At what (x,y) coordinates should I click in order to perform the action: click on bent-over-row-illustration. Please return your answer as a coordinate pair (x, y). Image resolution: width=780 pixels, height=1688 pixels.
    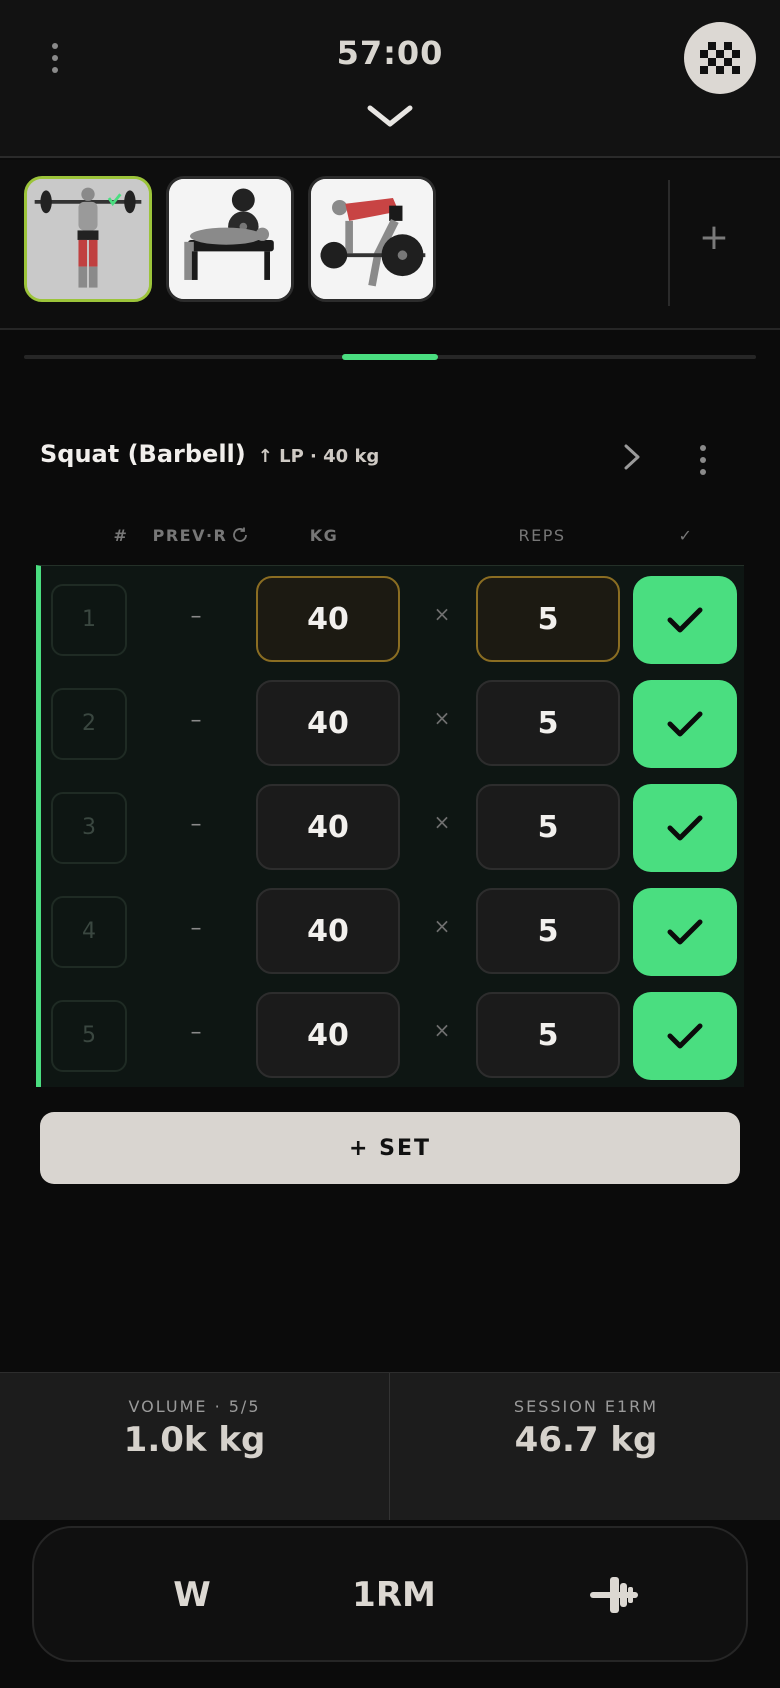
    Looking at the image, I should click on (372, 239).